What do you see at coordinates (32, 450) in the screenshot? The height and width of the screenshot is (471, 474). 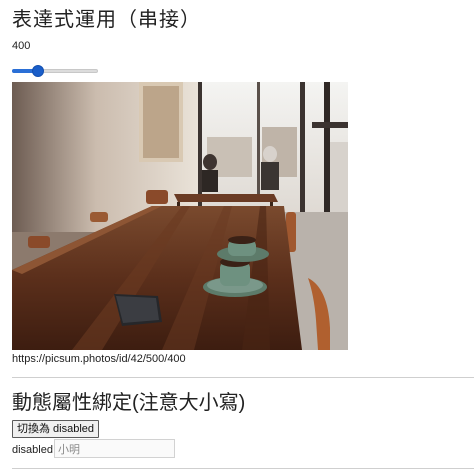 I see `disabled-label: disabled` at bounding box center [32, 450].